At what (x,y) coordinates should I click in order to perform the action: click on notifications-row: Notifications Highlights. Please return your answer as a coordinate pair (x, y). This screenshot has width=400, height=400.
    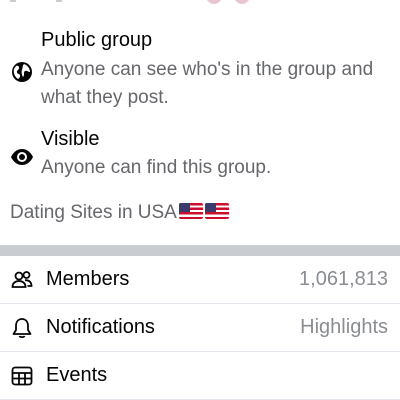
    Looking at the image, I should click on (200, 328).